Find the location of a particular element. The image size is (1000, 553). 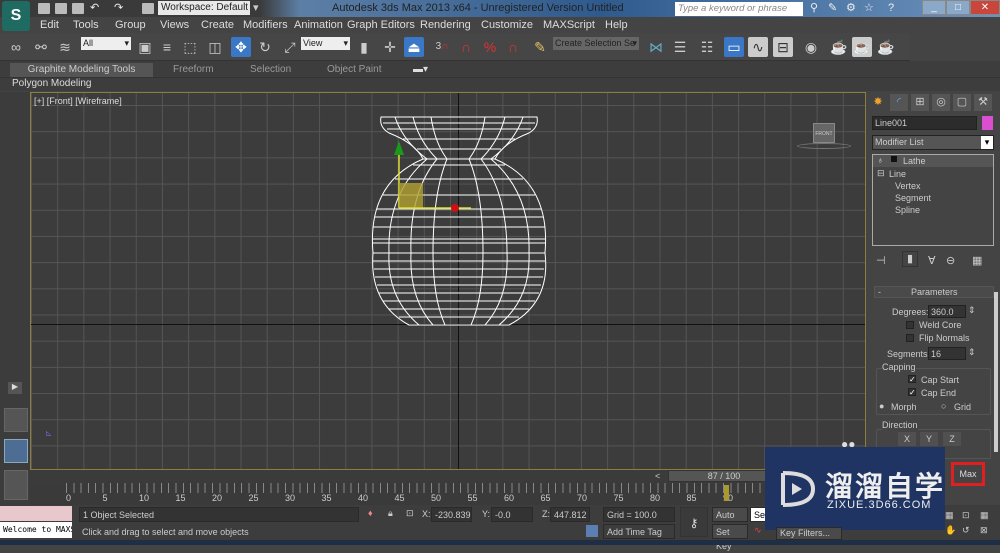

configure-sets-icon: ▦ is located at coordinates (977, 260).